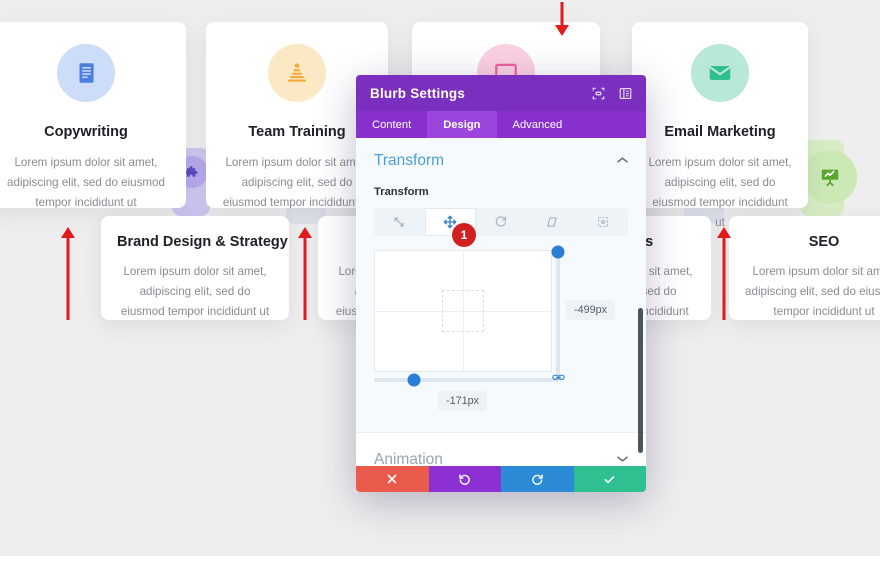  I want to click on horizontal-value-tooltip: -171px, so click(463, 401).